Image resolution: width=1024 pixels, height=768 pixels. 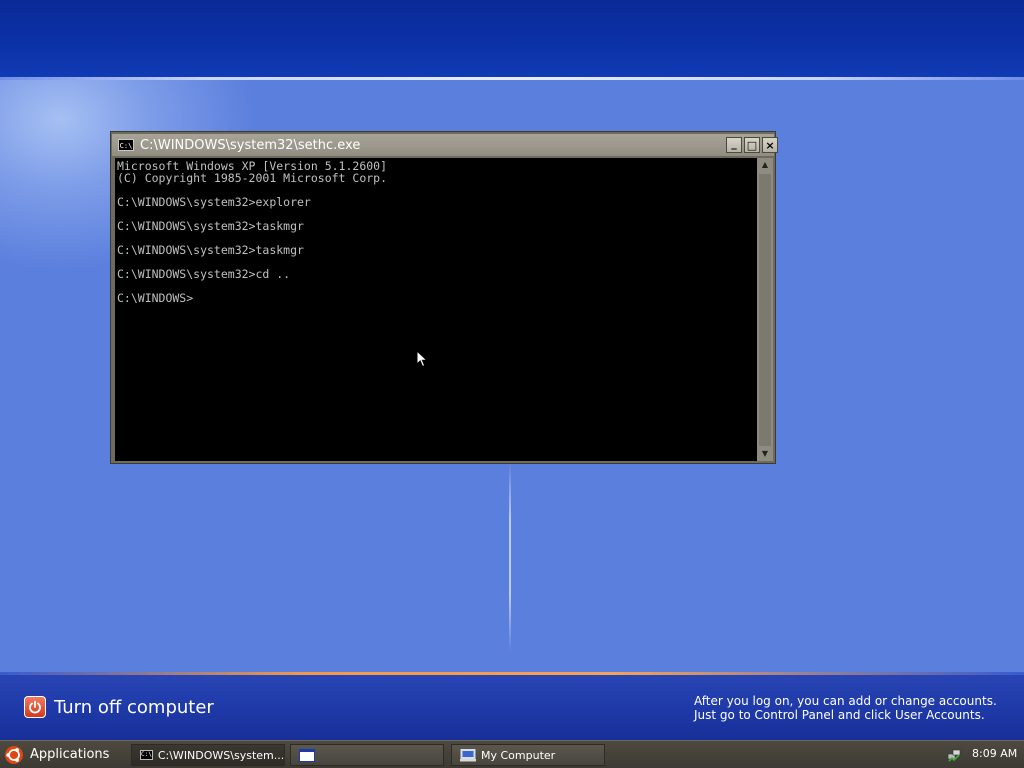 What do you see at coordinates (445, 145) in the screenshot?
I see `console-titlebar: C:\ C:\WINDOWS\system32\sethc.exe _ □ ×` at bounding box center [445, 145].